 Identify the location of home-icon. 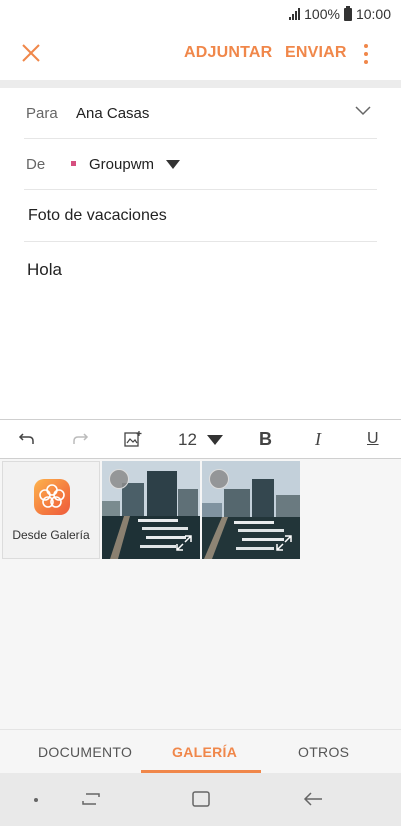
(201, 799).